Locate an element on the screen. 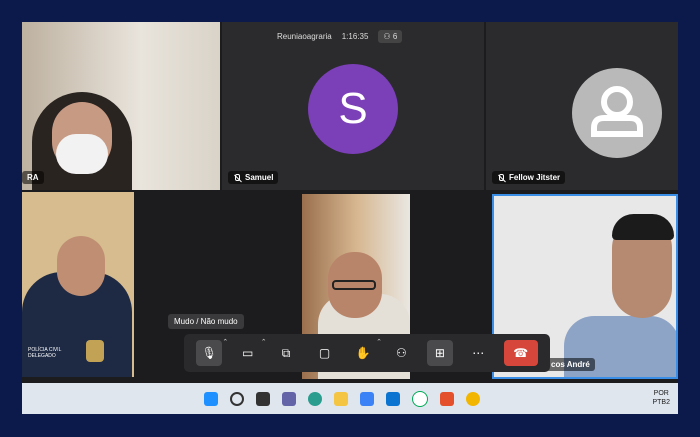 Image resolution: width=700 pixels, height=437 pixels. chat-button: ▢ is located at coordinates (325, 353).